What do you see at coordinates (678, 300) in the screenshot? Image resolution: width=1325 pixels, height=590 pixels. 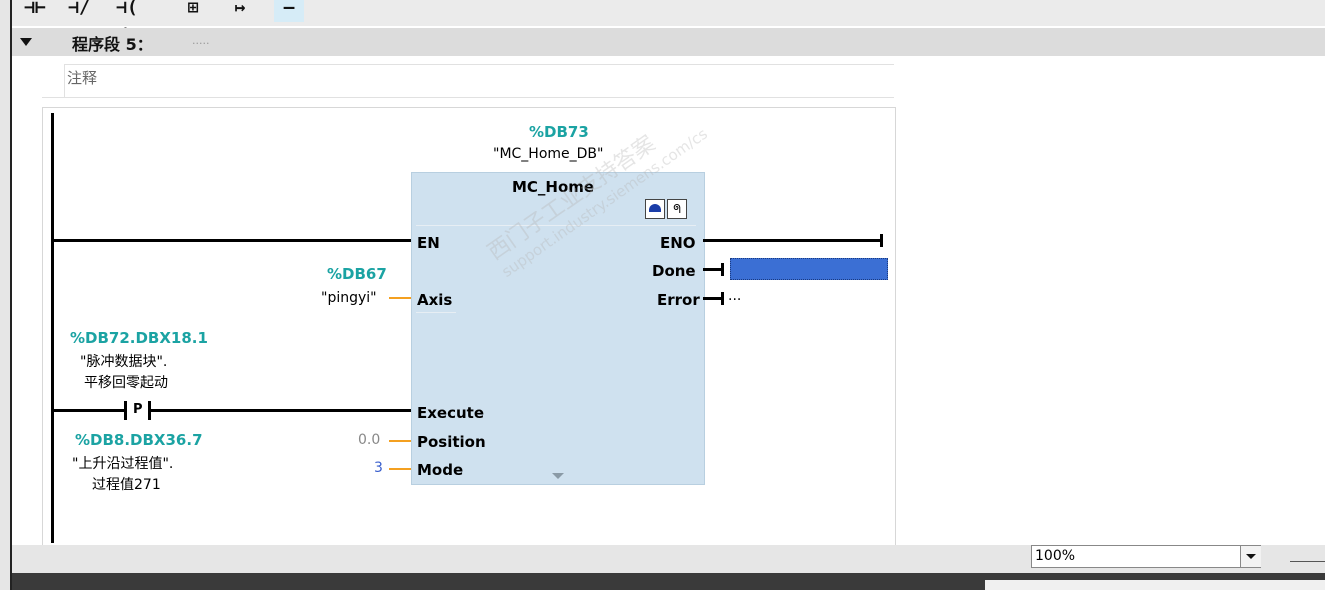 I see `pin-error: Error` at bounding box center [678, 300].